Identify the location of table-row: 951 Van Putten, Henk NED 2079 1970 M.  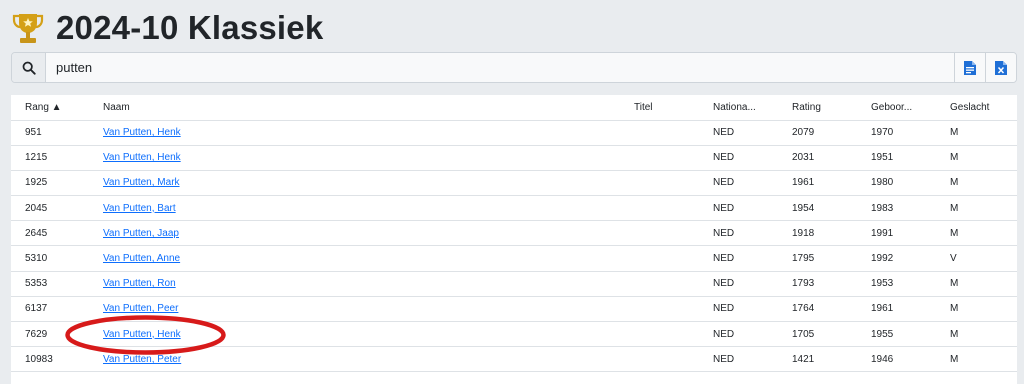
(514, 133).